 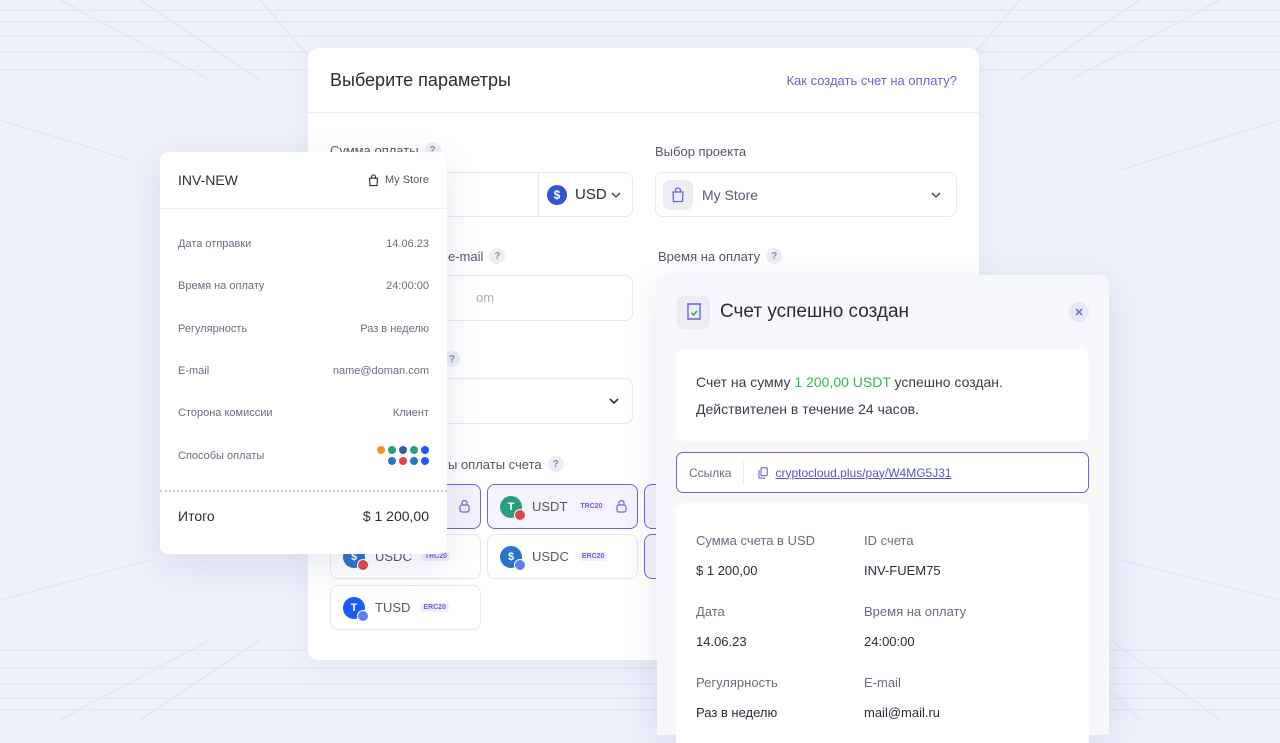 I want to click on detail-value: 24:00:00, so click(x=889, y=641).